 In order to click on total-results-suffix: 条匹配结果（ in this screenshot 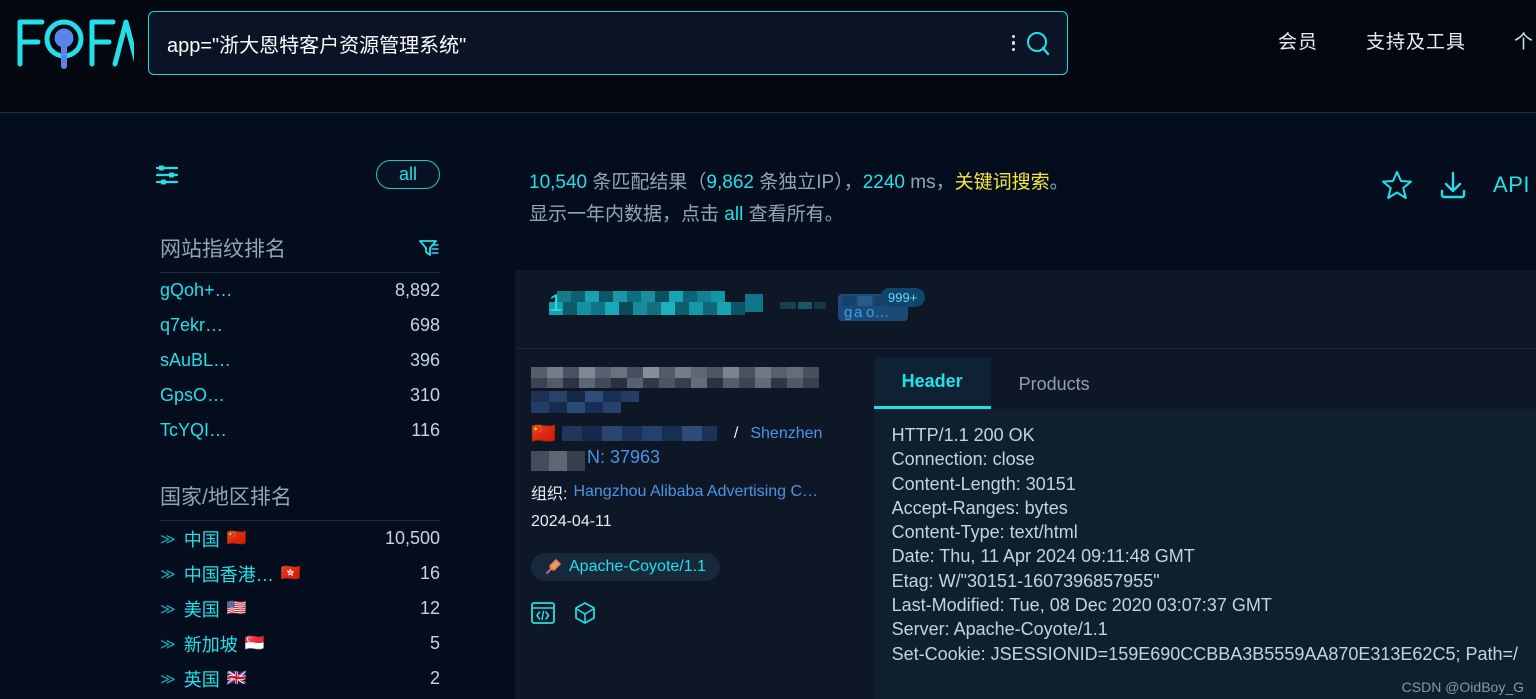, I will do `click(649, 182)`.